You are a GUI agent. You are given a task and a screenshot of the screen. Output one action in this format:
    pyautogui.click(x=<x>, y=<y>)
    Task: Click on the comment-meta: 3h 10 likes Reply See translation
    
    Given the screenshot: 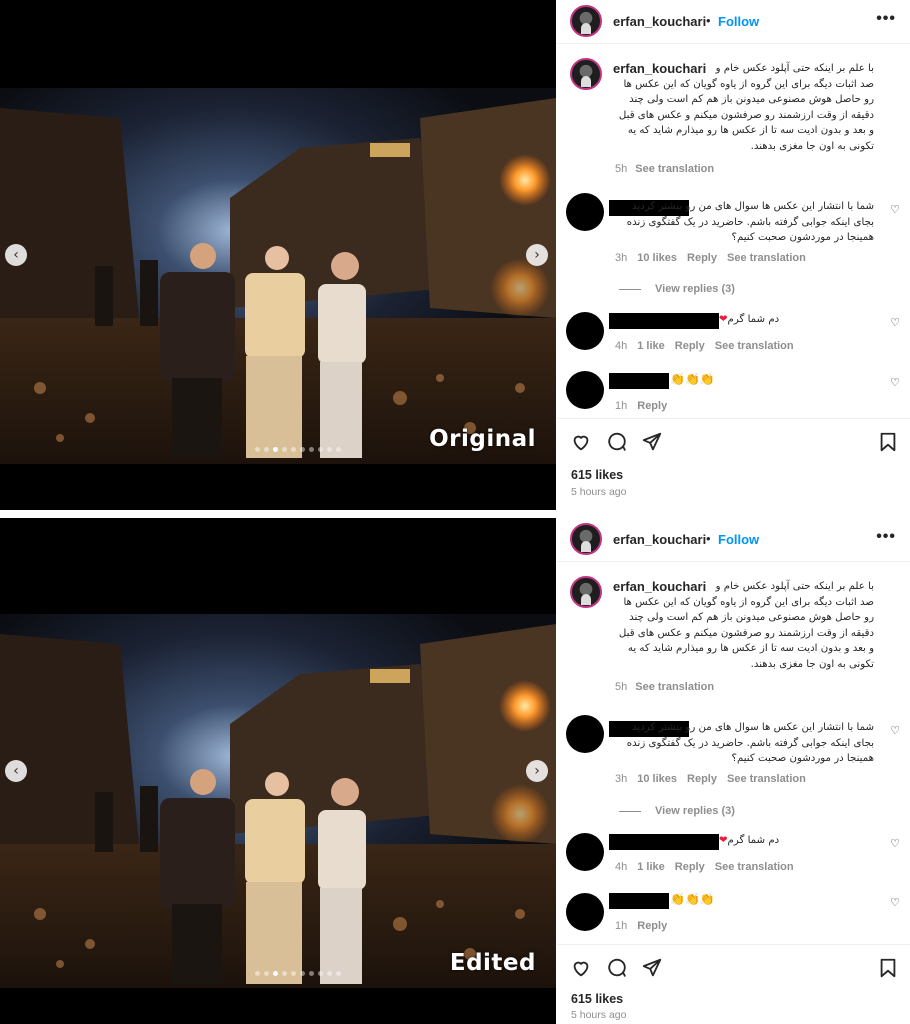 What is the action you would take?
    pyautogui.click(x=715, y=779)
    